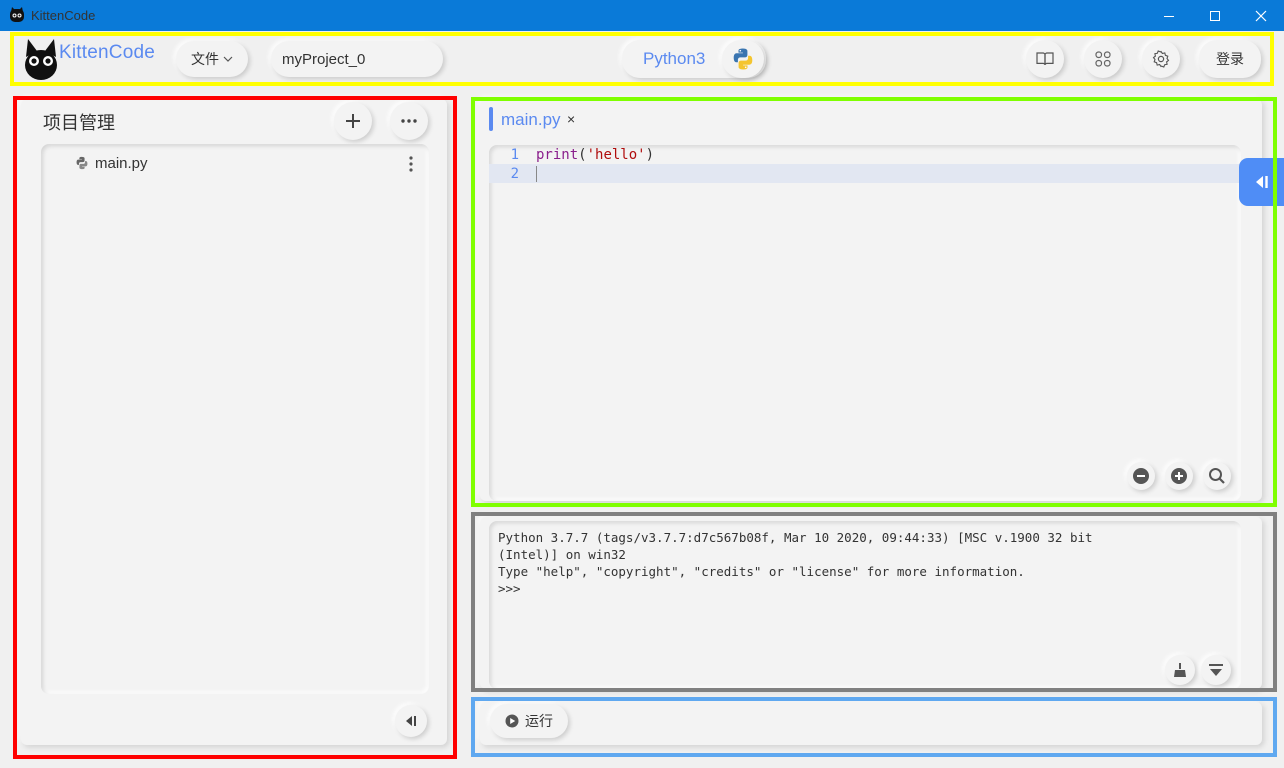 The image size is (1284, 768). What do you see at coordinates (107, 52) in the screenshot?
I see `logo-text: KittenCode` at bounding box center [107, 52].